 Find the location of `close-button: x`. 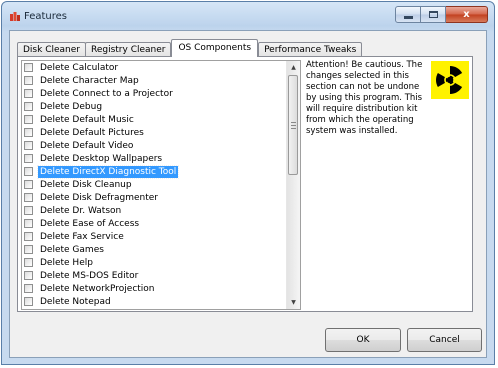

close-button: x is located at coordinates (467, 14).